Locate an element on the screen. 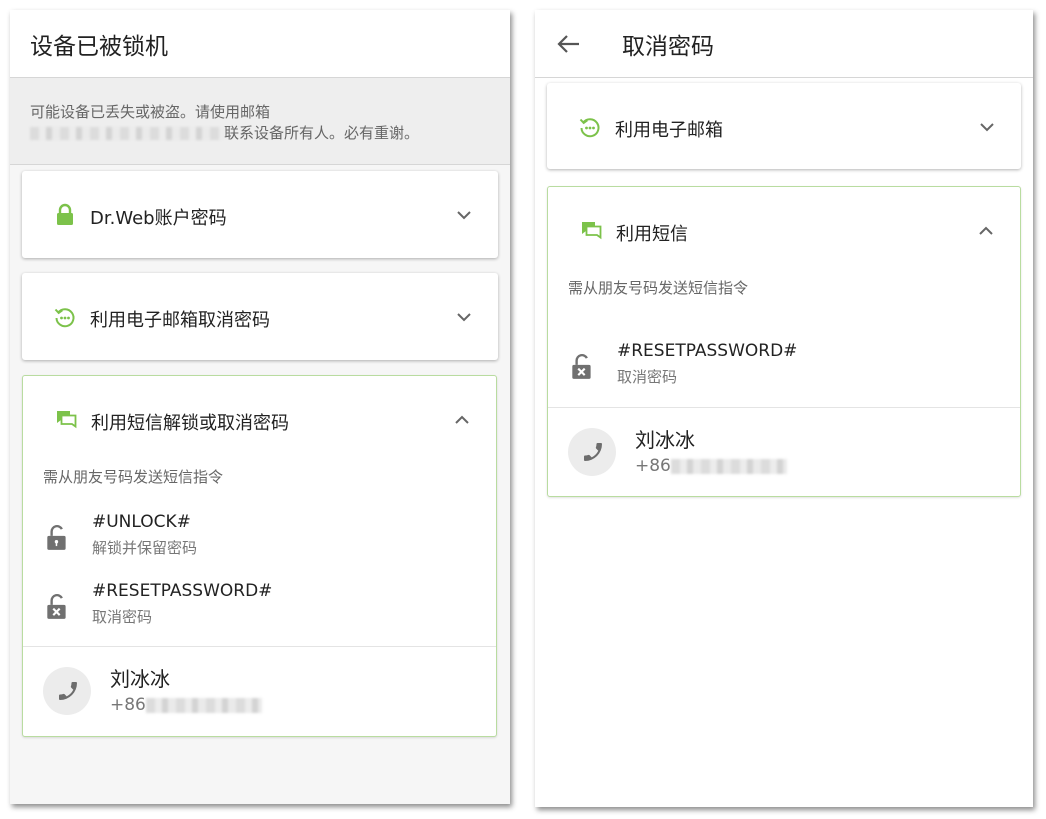 This screenshot has height=819, width=1046. command-code: #UNLOCK# is located at coordinates (141, 522).